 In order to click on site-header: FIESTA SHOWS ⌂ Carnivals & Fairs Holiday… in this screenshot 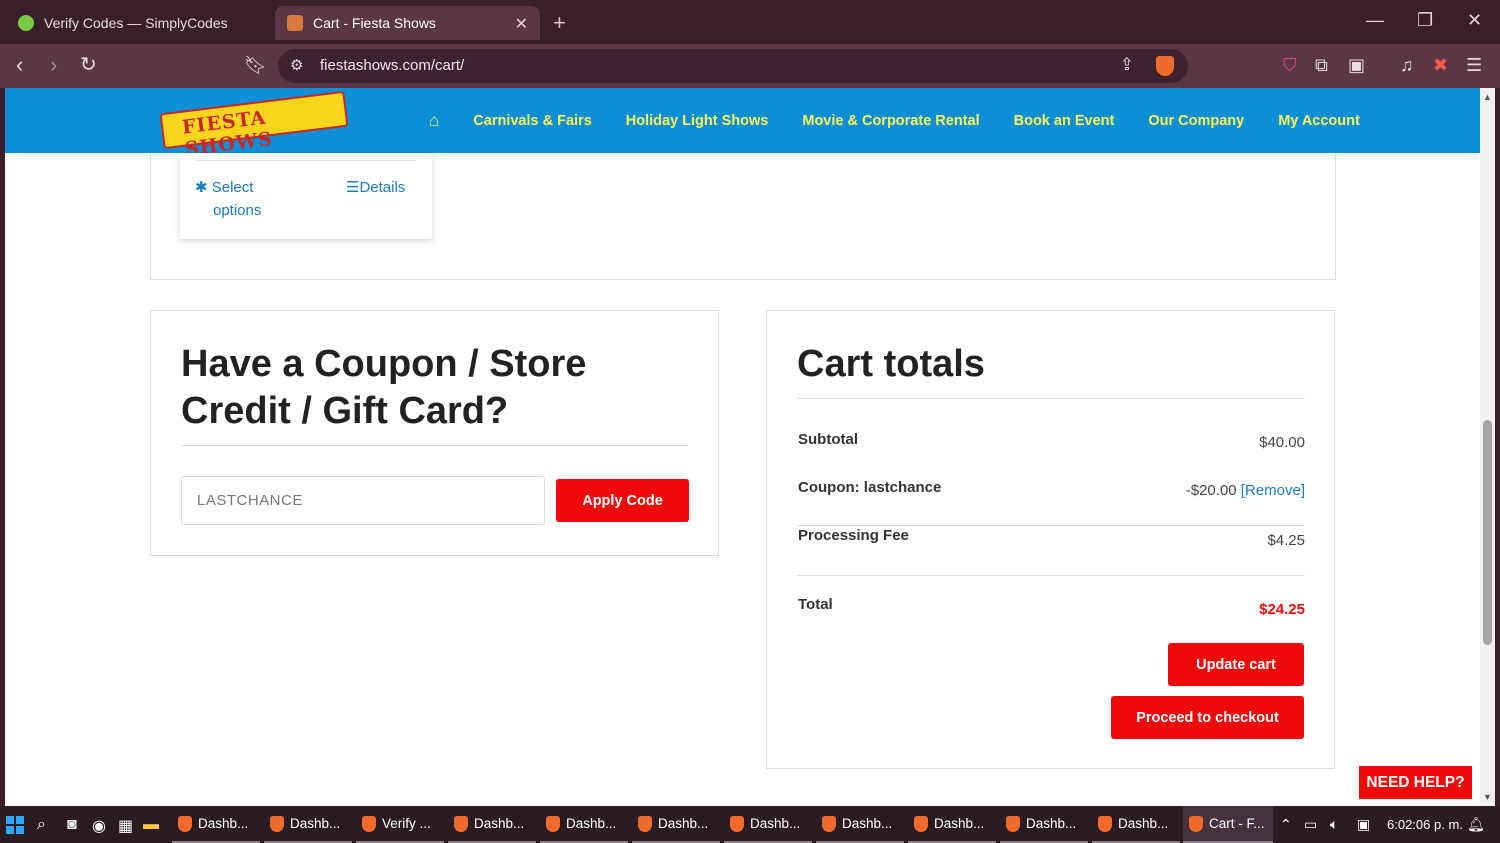, I will do `click(742, 124)`.